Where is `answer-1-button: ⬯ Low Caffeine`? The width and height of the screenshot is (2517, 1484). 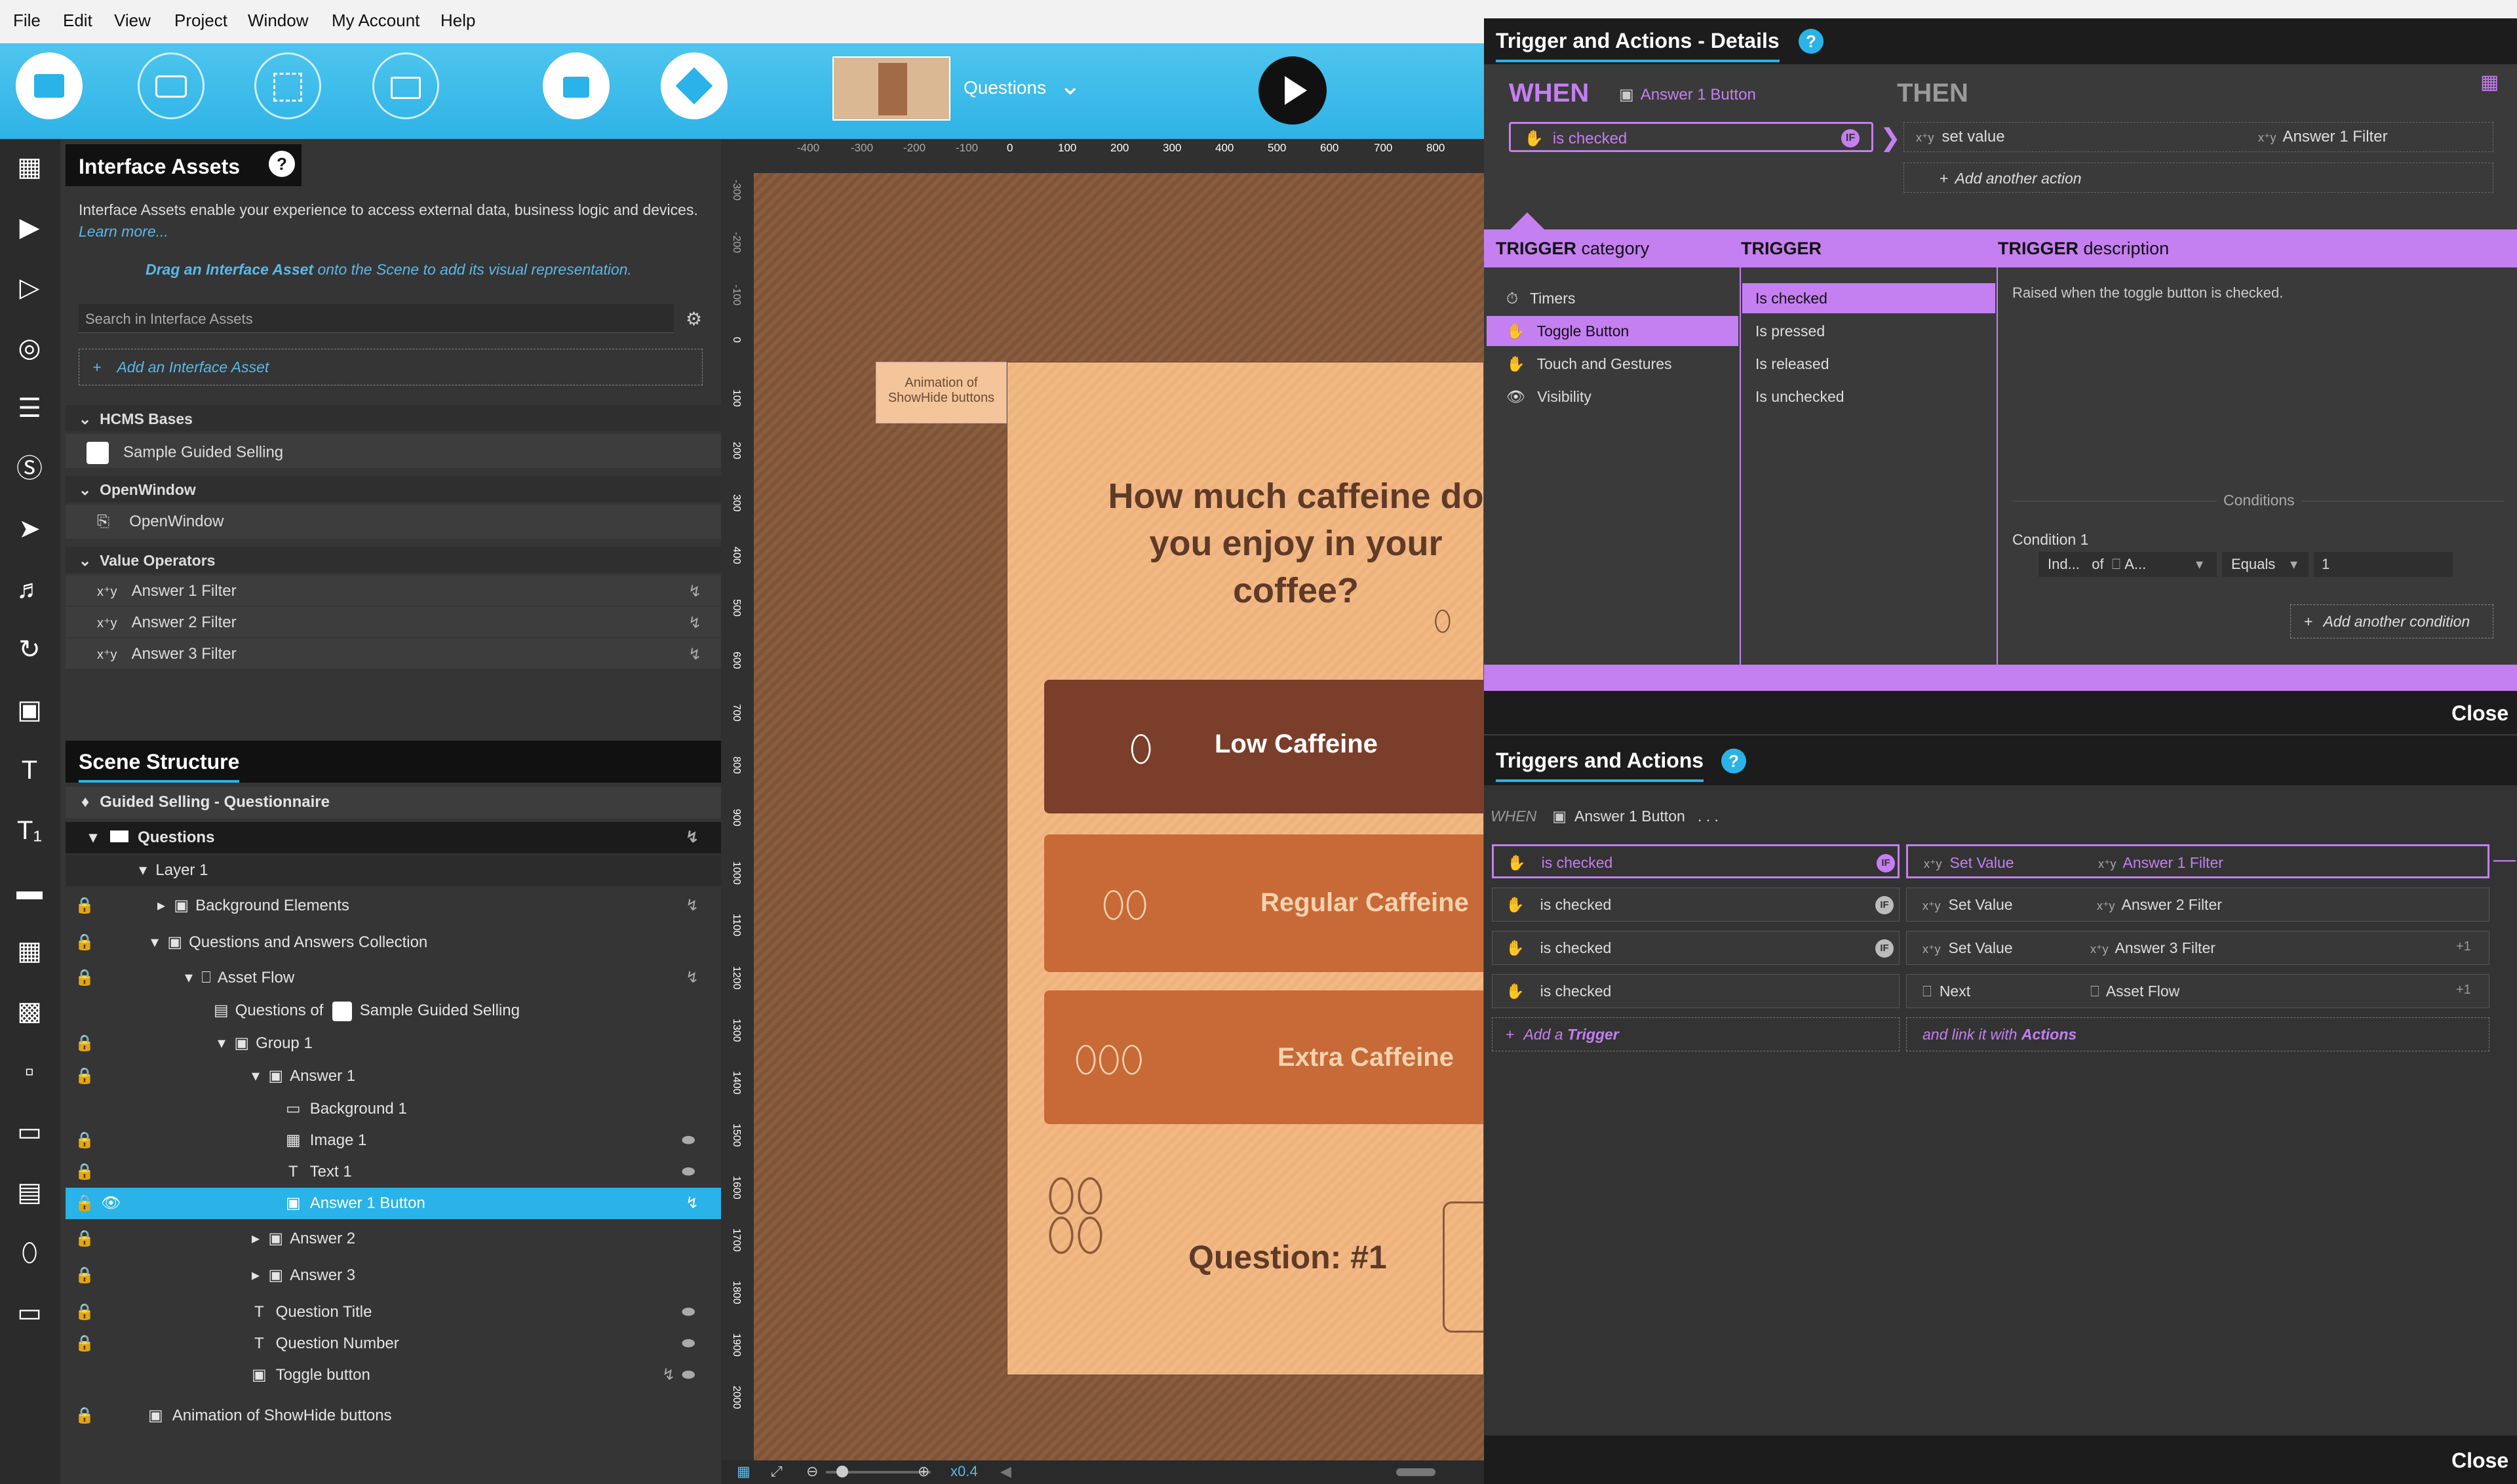 answer-1-button: ⬯ Low Caffeine is located at coordinates (1263, 746).